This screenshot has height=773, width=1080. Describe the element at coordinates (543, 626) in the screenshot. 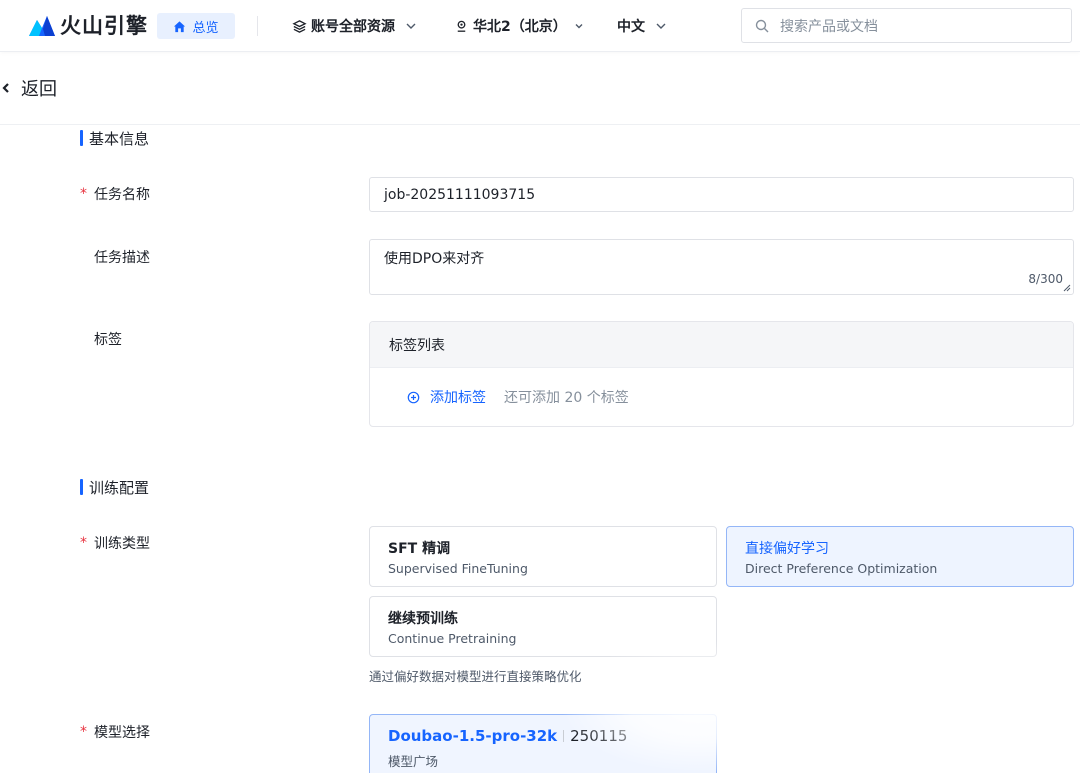

I see `training-type-pretrain-card: 继续预训练 Continue Pretraining` at that location.